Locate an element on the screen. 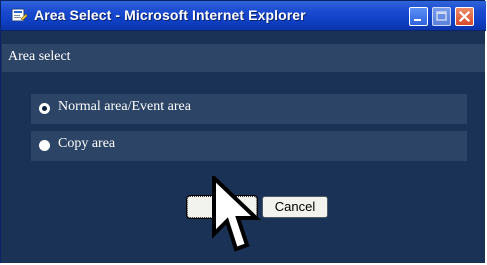 The height and width of the screenshot is (265, 487). normal-area-radio is located at coordinates (44, 108).